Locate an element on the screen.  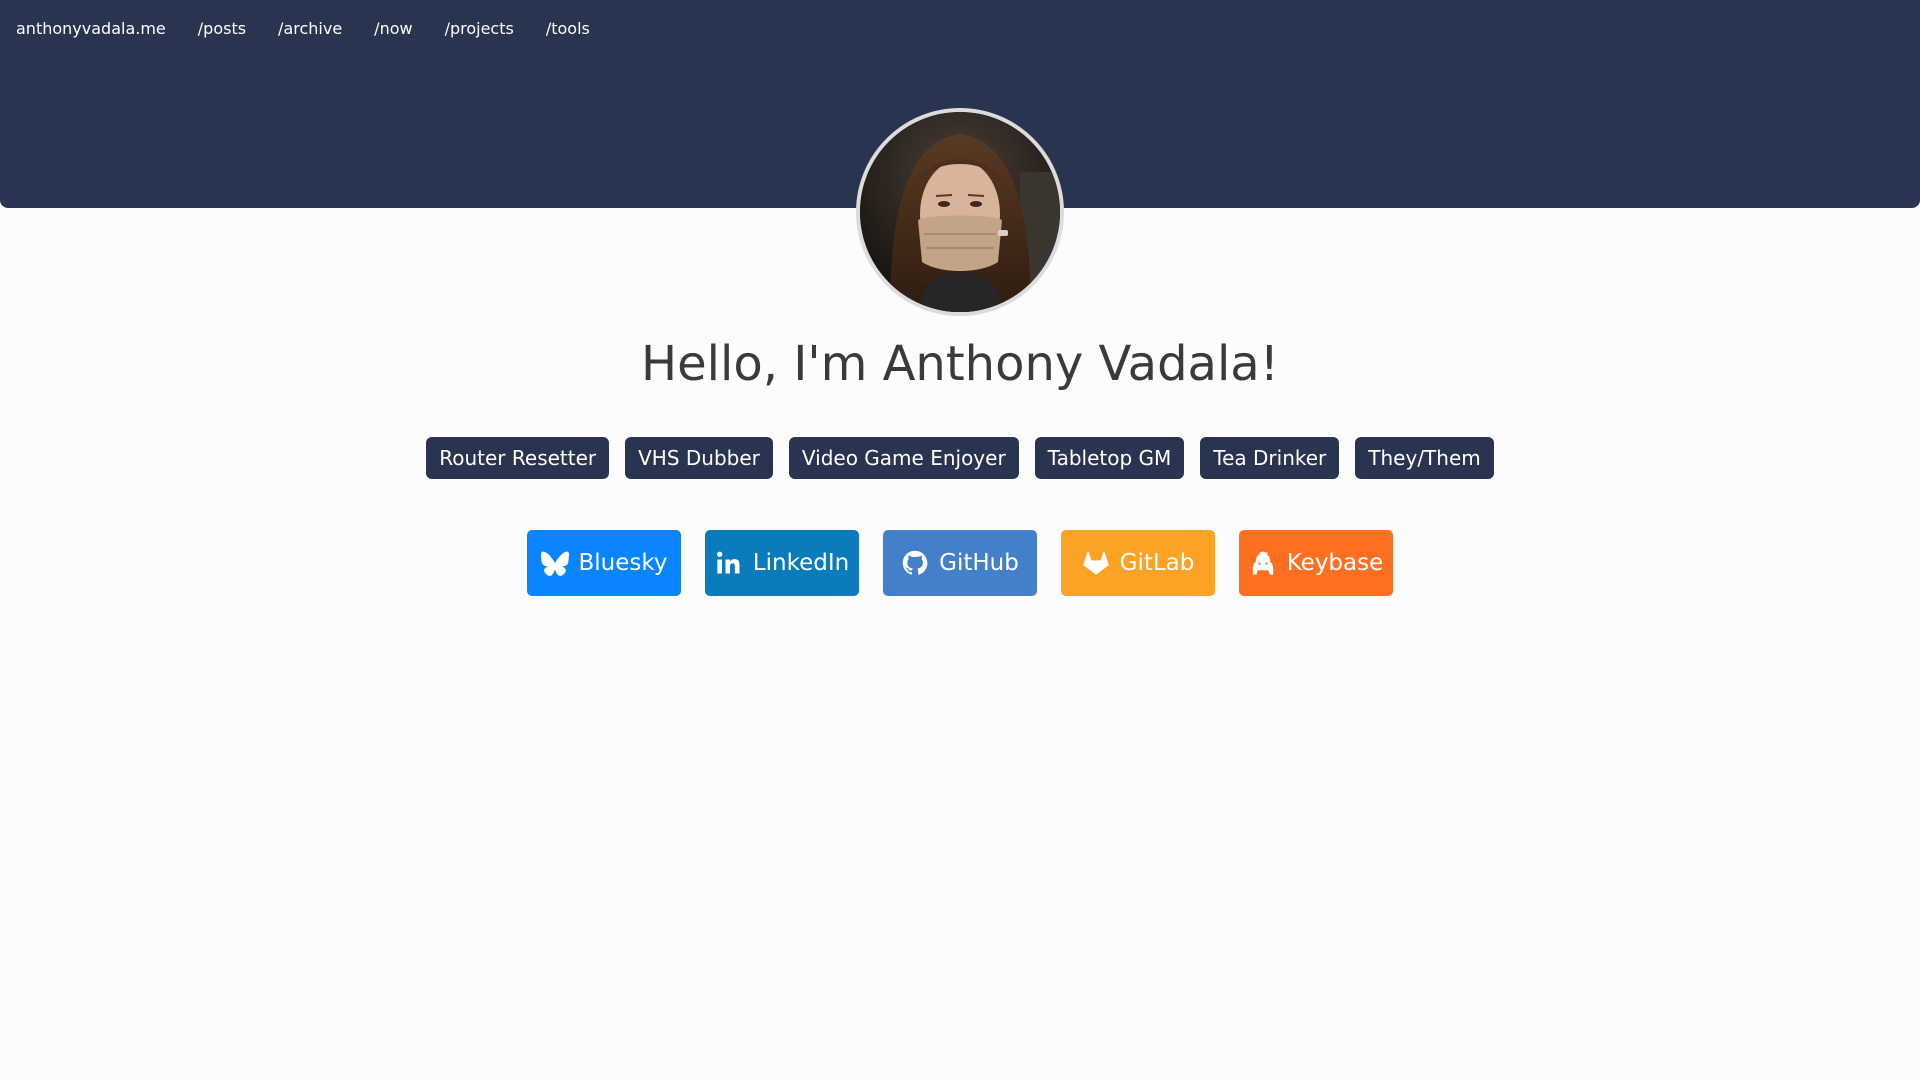
page-title: Hello, I'm Anthony Vadala! is located at coordinates (960, 364).